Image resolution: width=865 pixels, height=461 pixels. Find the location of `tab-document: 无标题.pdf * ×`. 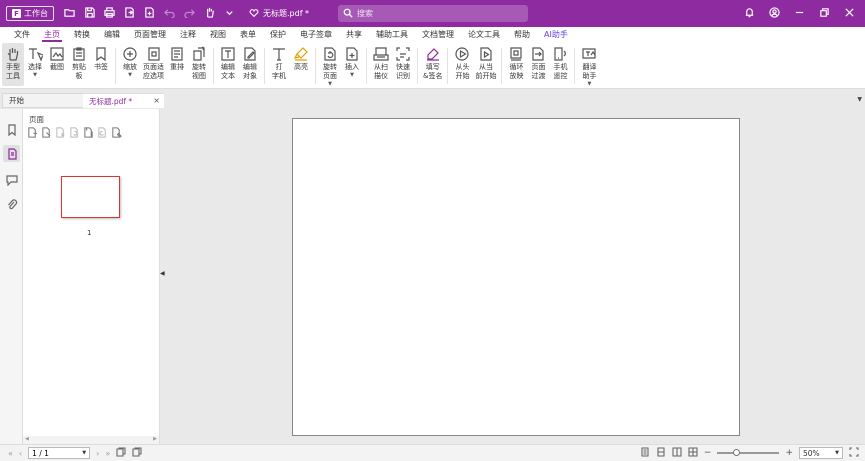

tab-document: 无标题.pdf * × is located at coordinates (123, 100).